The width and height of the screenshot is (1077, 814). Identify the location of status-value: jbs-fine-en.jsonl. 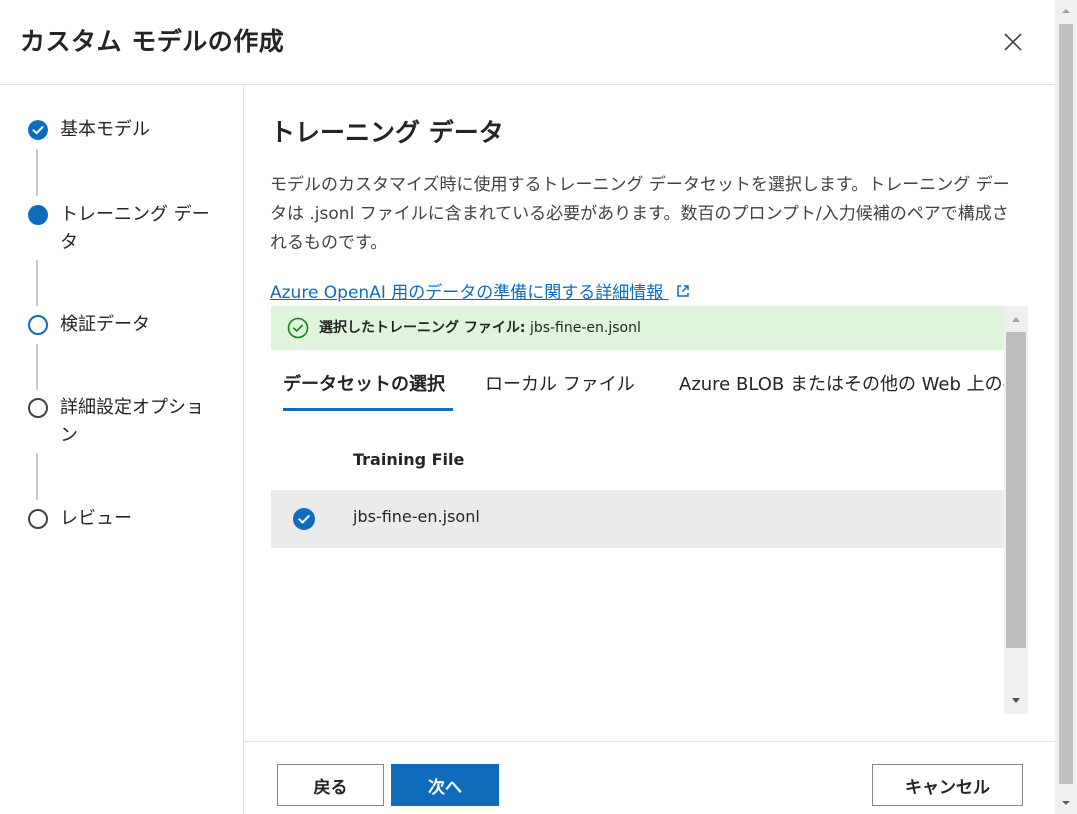
(585, 328).